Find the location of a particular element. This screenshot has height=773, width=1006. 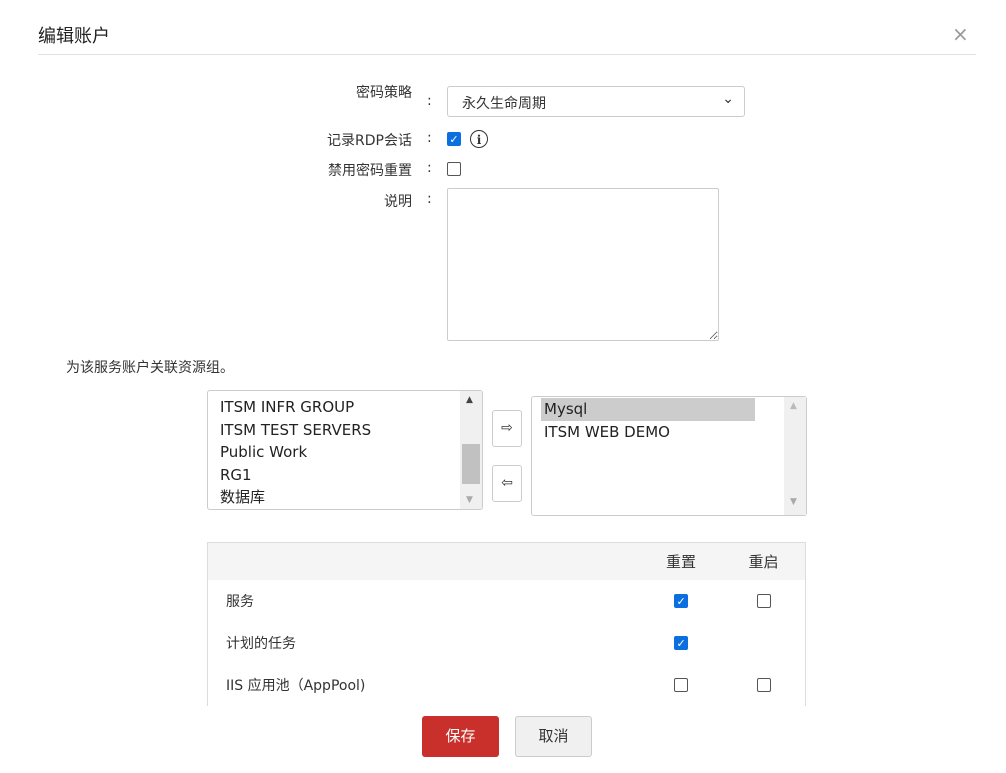

policy-label: 密码策略 is located at coordinates (384, 93).